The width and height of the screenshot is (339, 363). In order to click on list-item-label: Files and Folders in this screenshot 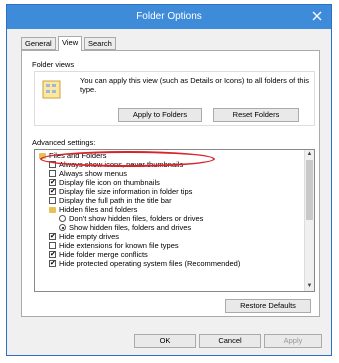, I will do `click(78, 155)`.